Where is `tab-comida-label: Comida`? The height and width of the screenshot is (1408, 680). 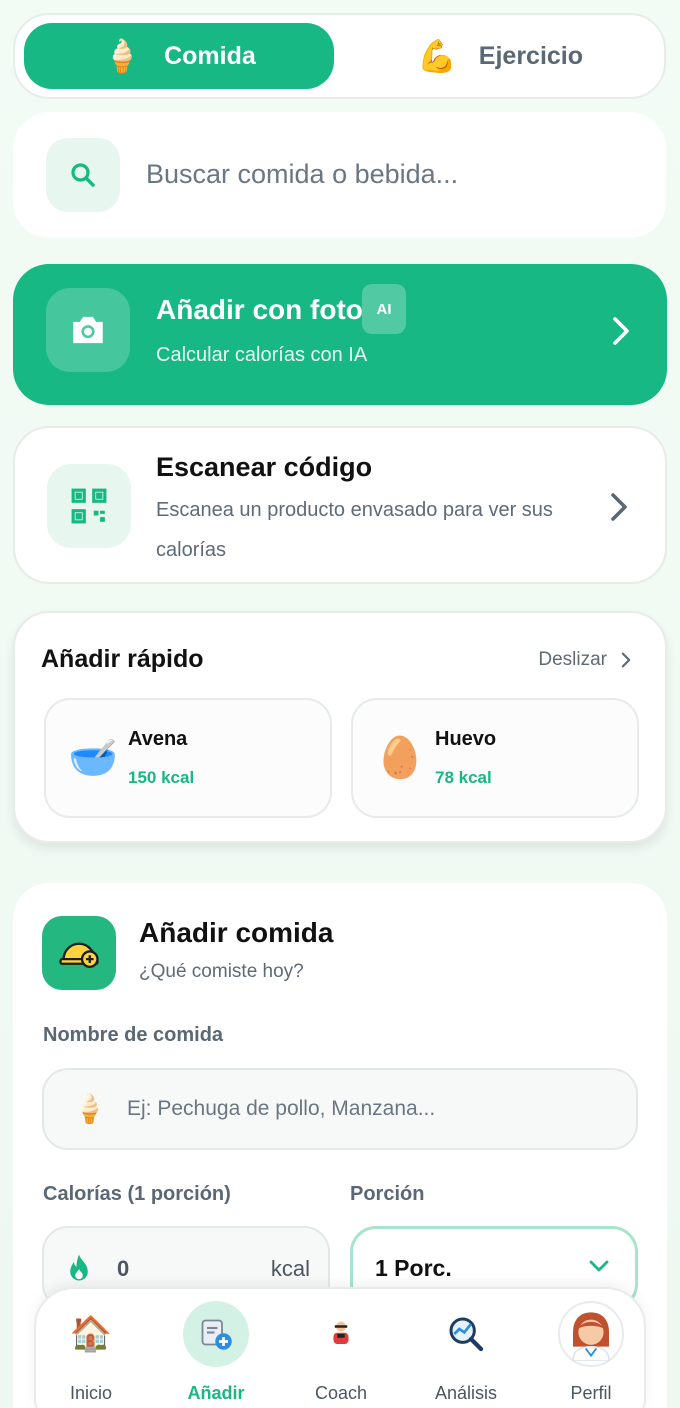
tab-comida-label: Comida is located at coordinates (210, 55).